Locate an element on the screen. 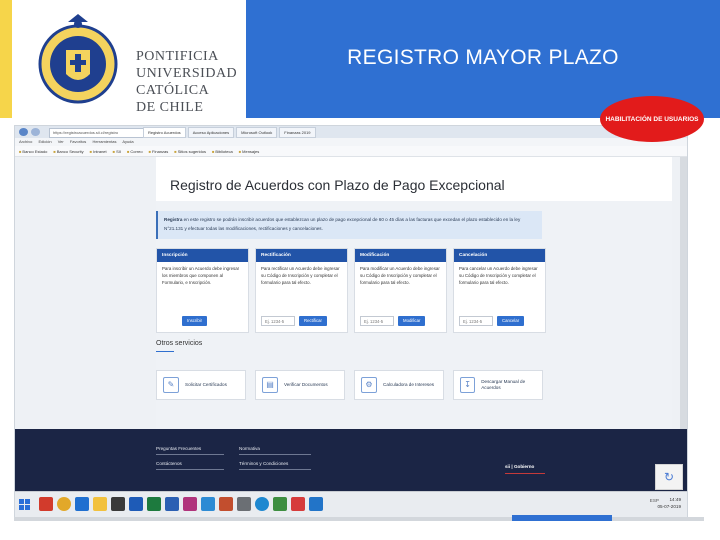 The height and width of the screenshot is (540, 720). service-certificados: ✎ Solicitar Certificados is located at coordinates (201, 385).